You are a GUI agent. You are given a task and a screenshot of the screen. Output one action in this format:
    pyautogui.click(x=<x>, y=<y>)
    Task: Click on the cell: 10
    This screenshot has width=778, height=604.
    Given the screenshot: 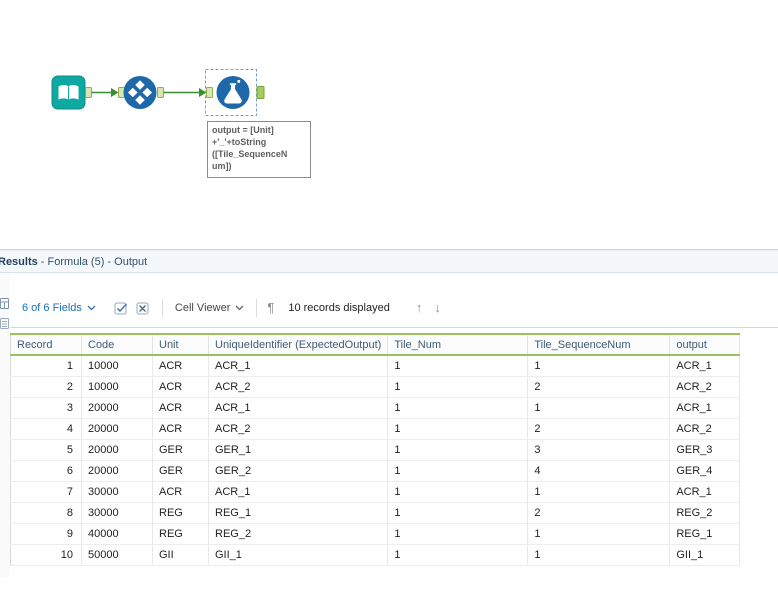 What is the action you would take?
    pyautogui.click(x=46, y=555)
    